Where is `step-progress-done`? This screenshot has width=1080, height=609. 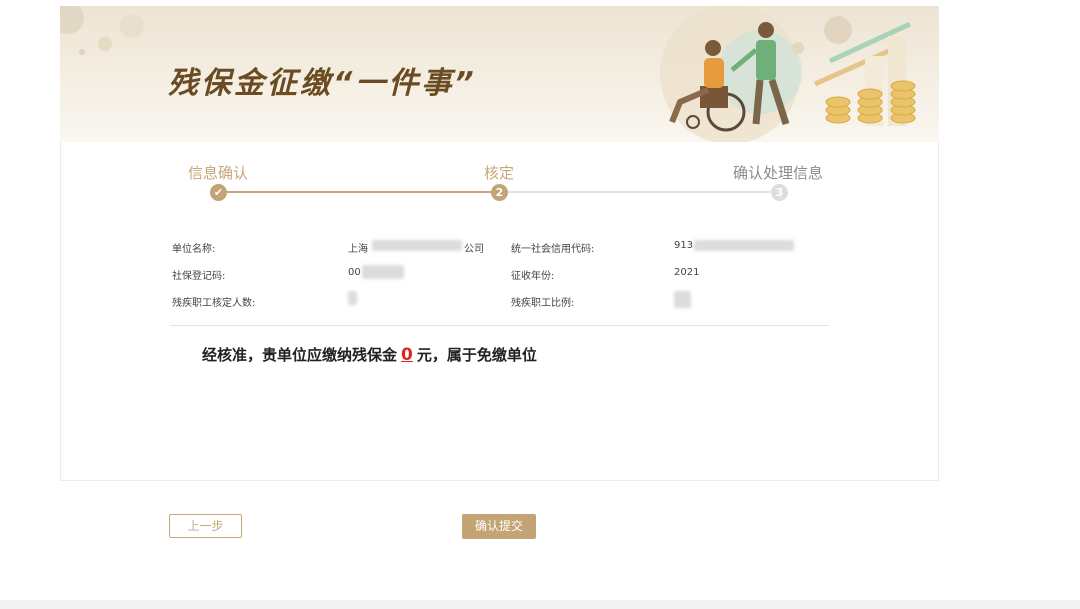 step-progress-done is located at coordinates (358, 192).